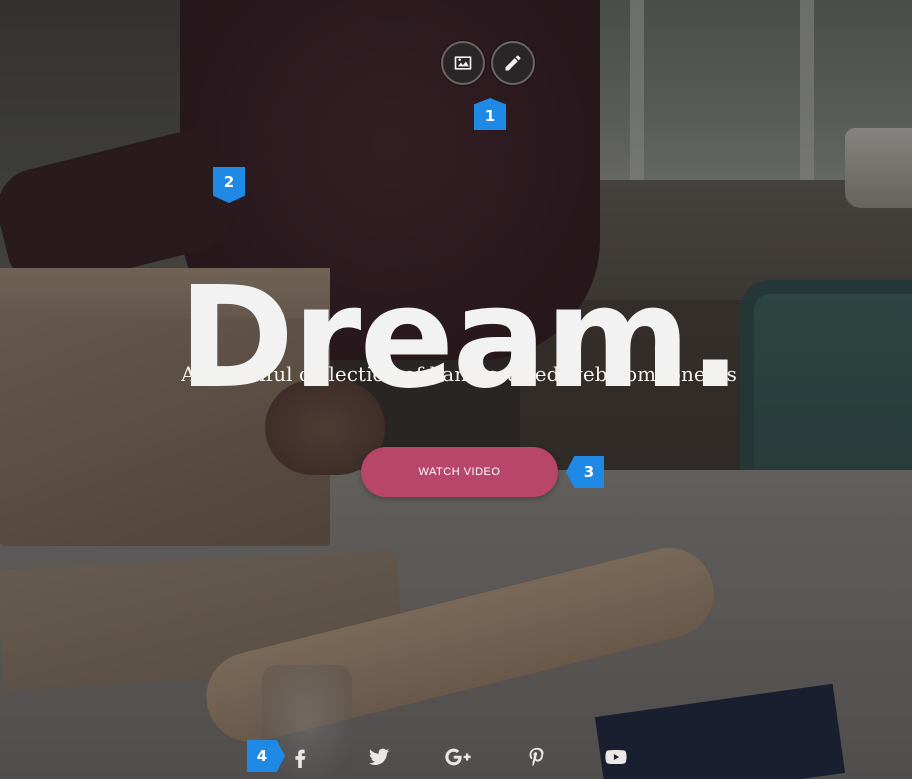 This screenshot has width=912, height=779. I want to click on annotation-marker-1: 1, so click(490, 114).